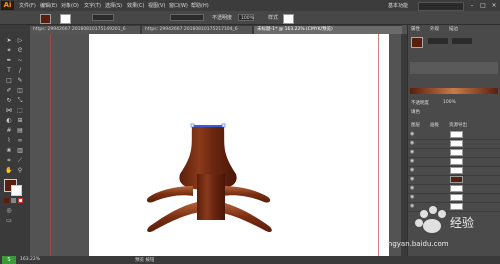 The width and height of the screenshot is (500, 264). Describe the element at coordinates (9, 100) in the screenshot. I see `rotate-tool-icon: ↻` at that location.